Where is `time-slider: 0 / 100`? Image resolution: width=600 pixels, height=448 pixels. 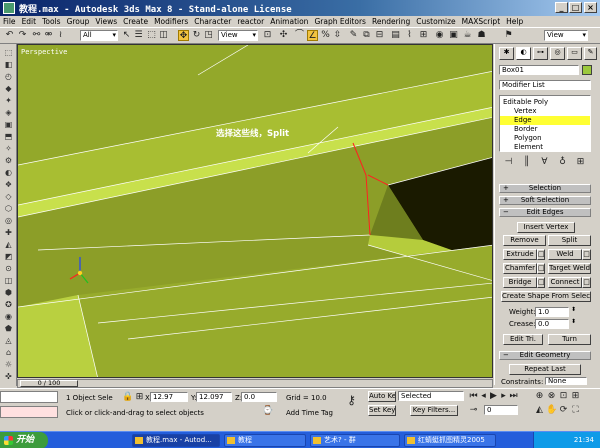
time-slider: 0 / 100 is located at coordinates (255, 383).